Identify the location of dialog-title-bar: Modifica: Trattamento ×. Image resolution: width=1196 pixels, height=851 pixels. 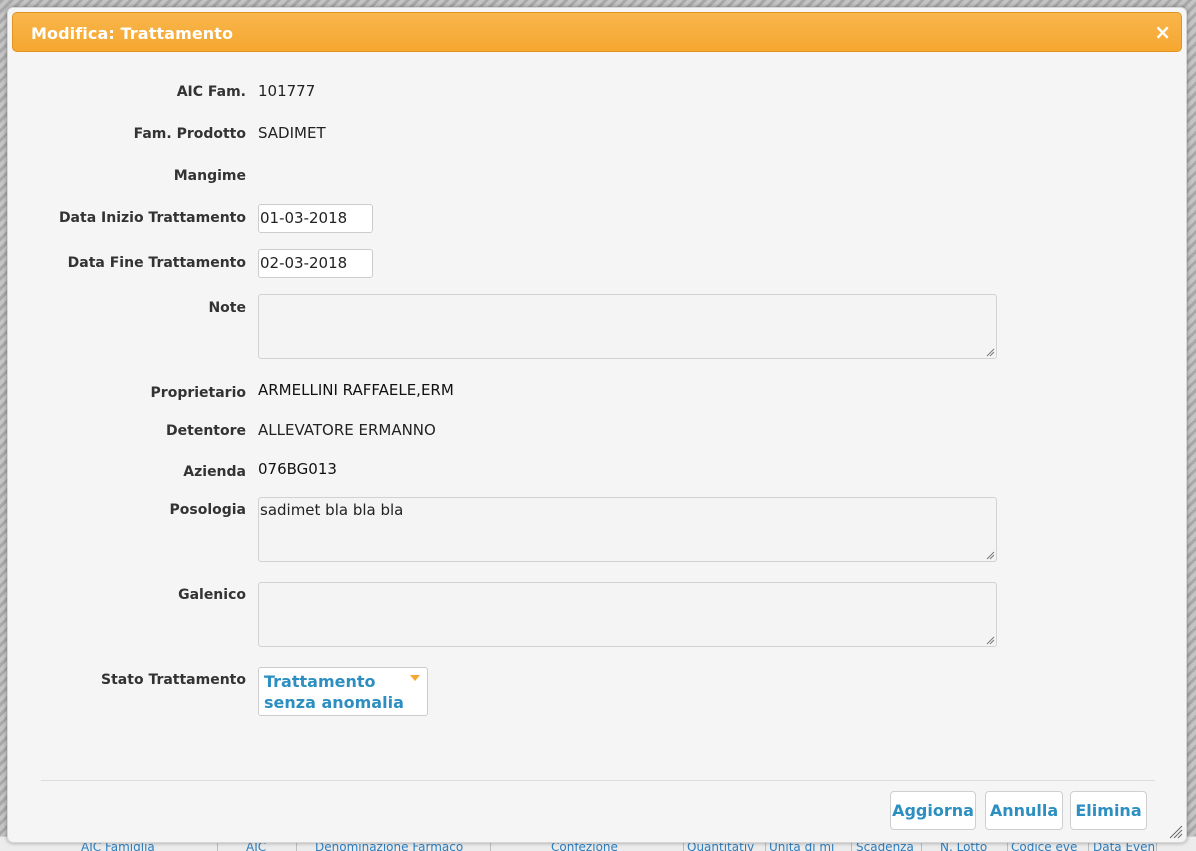
(597, 32).